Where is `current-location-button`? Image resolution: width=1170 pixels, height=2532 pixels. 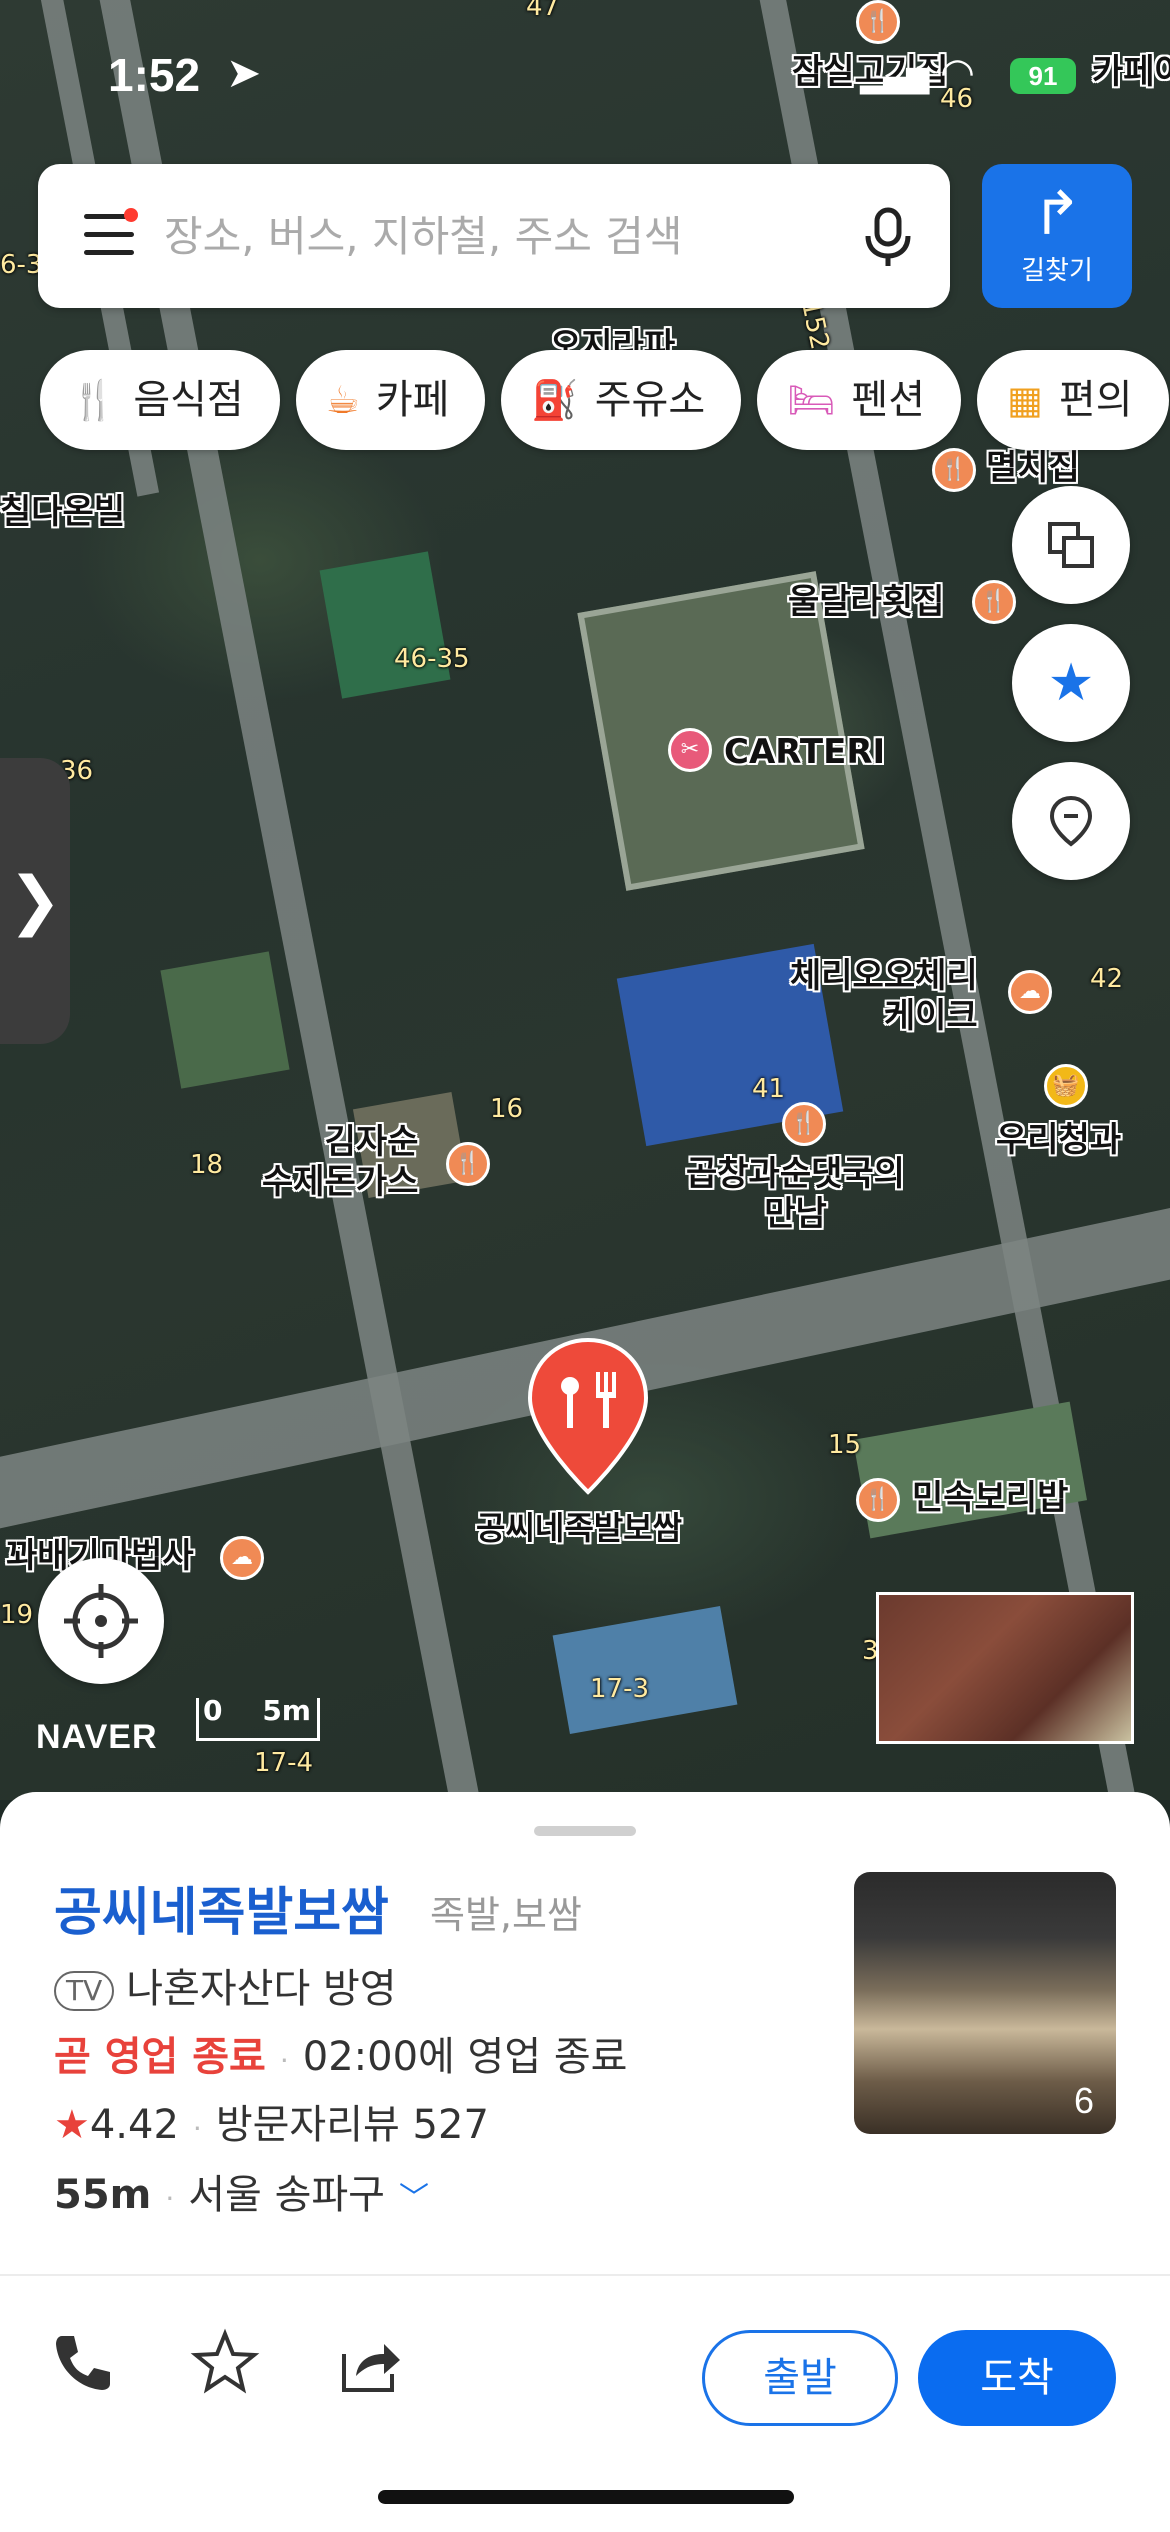
current-location-button is located at coordinates (101, 1621).